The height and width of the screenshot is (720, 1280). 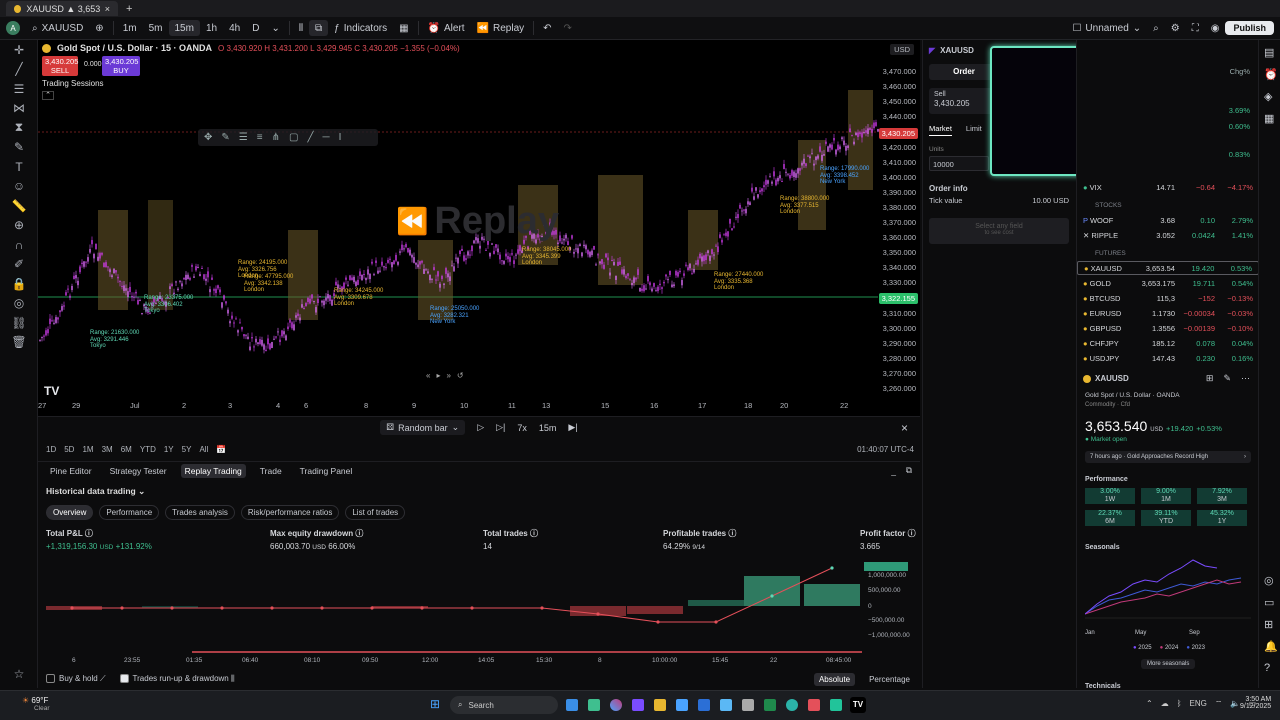 What do you see at coordinates (904, 428) in the screenshot?
I see `close-replay-icon: ×` at bounding box center [904, 428].